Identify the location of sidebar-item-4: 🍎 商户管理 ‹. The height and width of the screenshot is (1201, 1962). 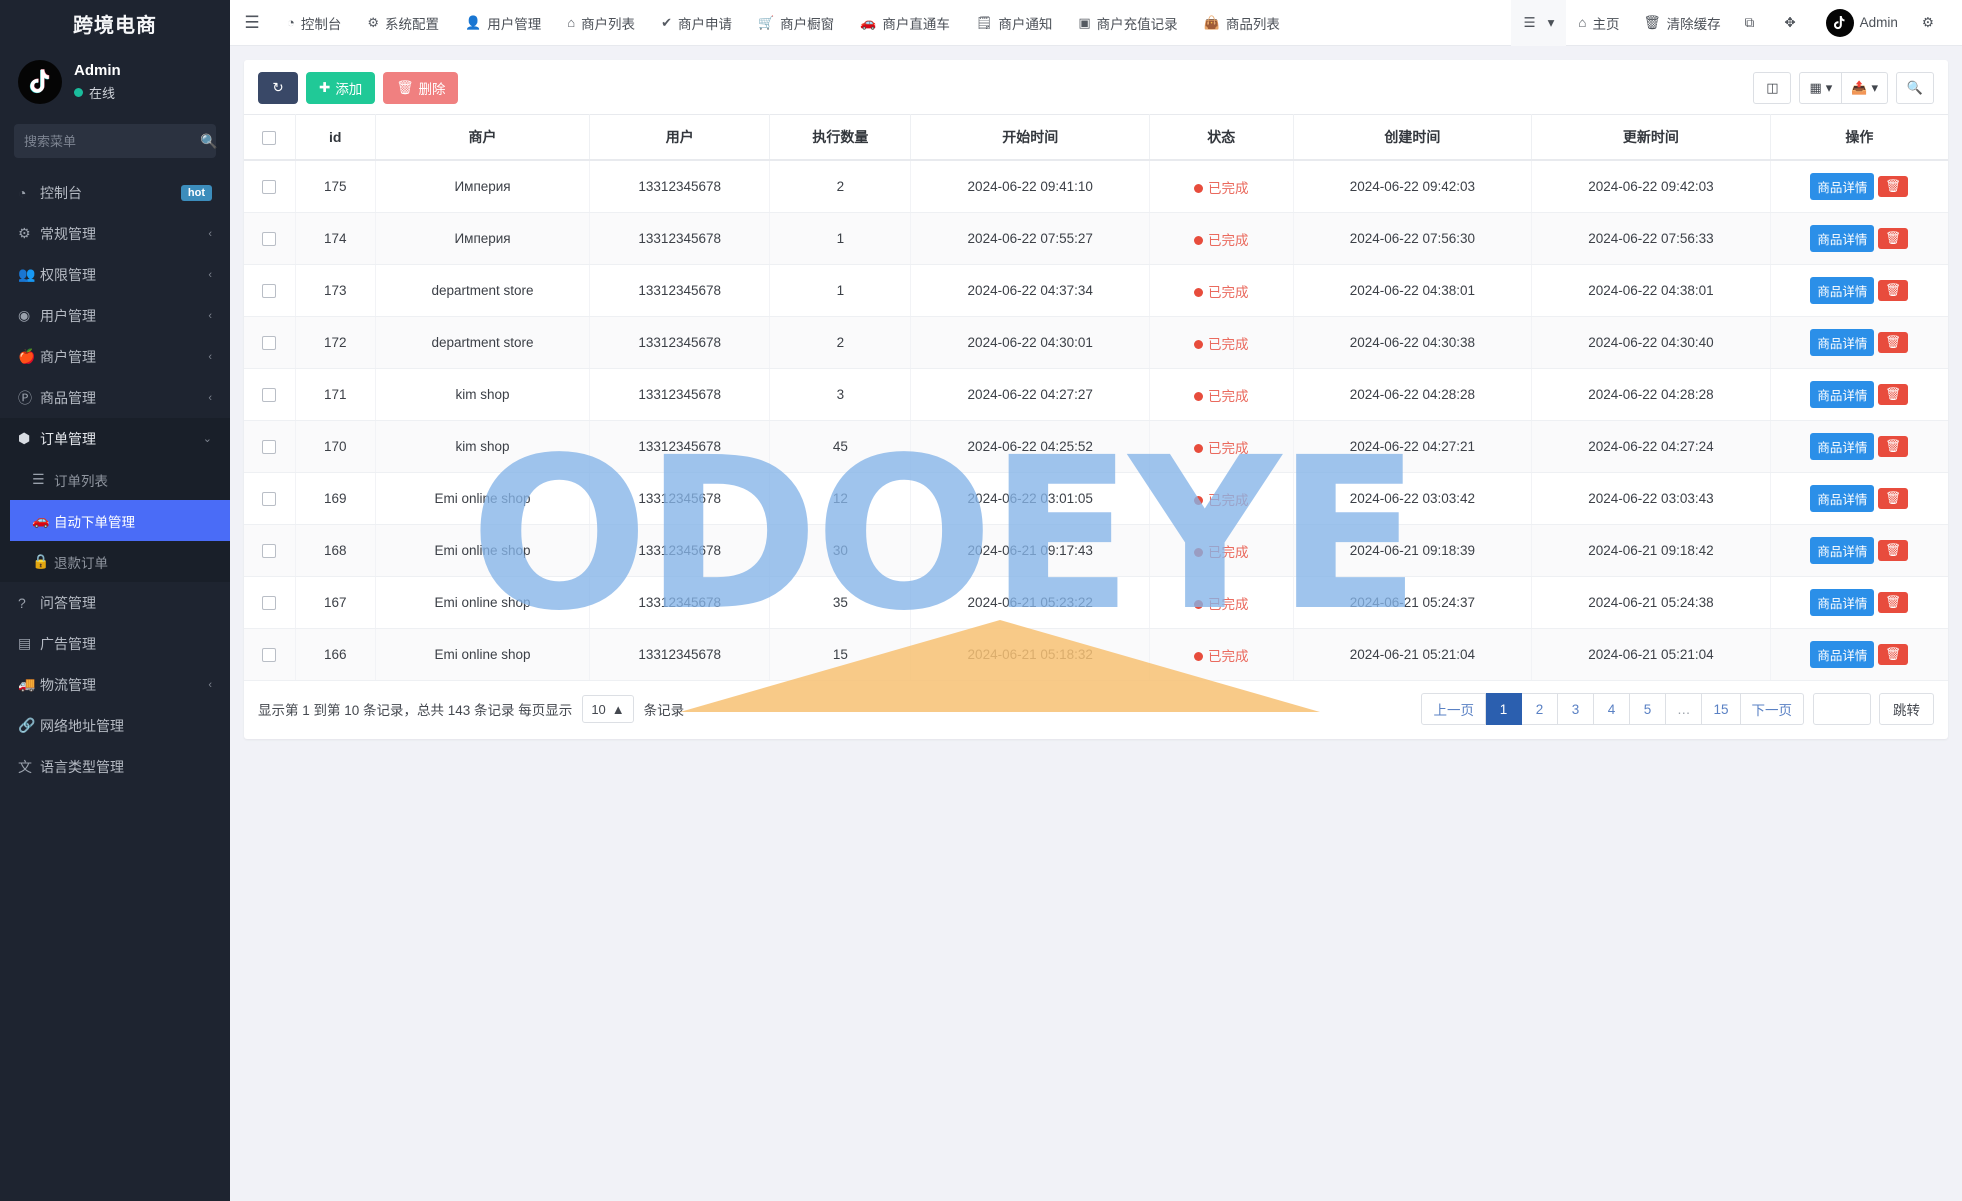
(115, 356).